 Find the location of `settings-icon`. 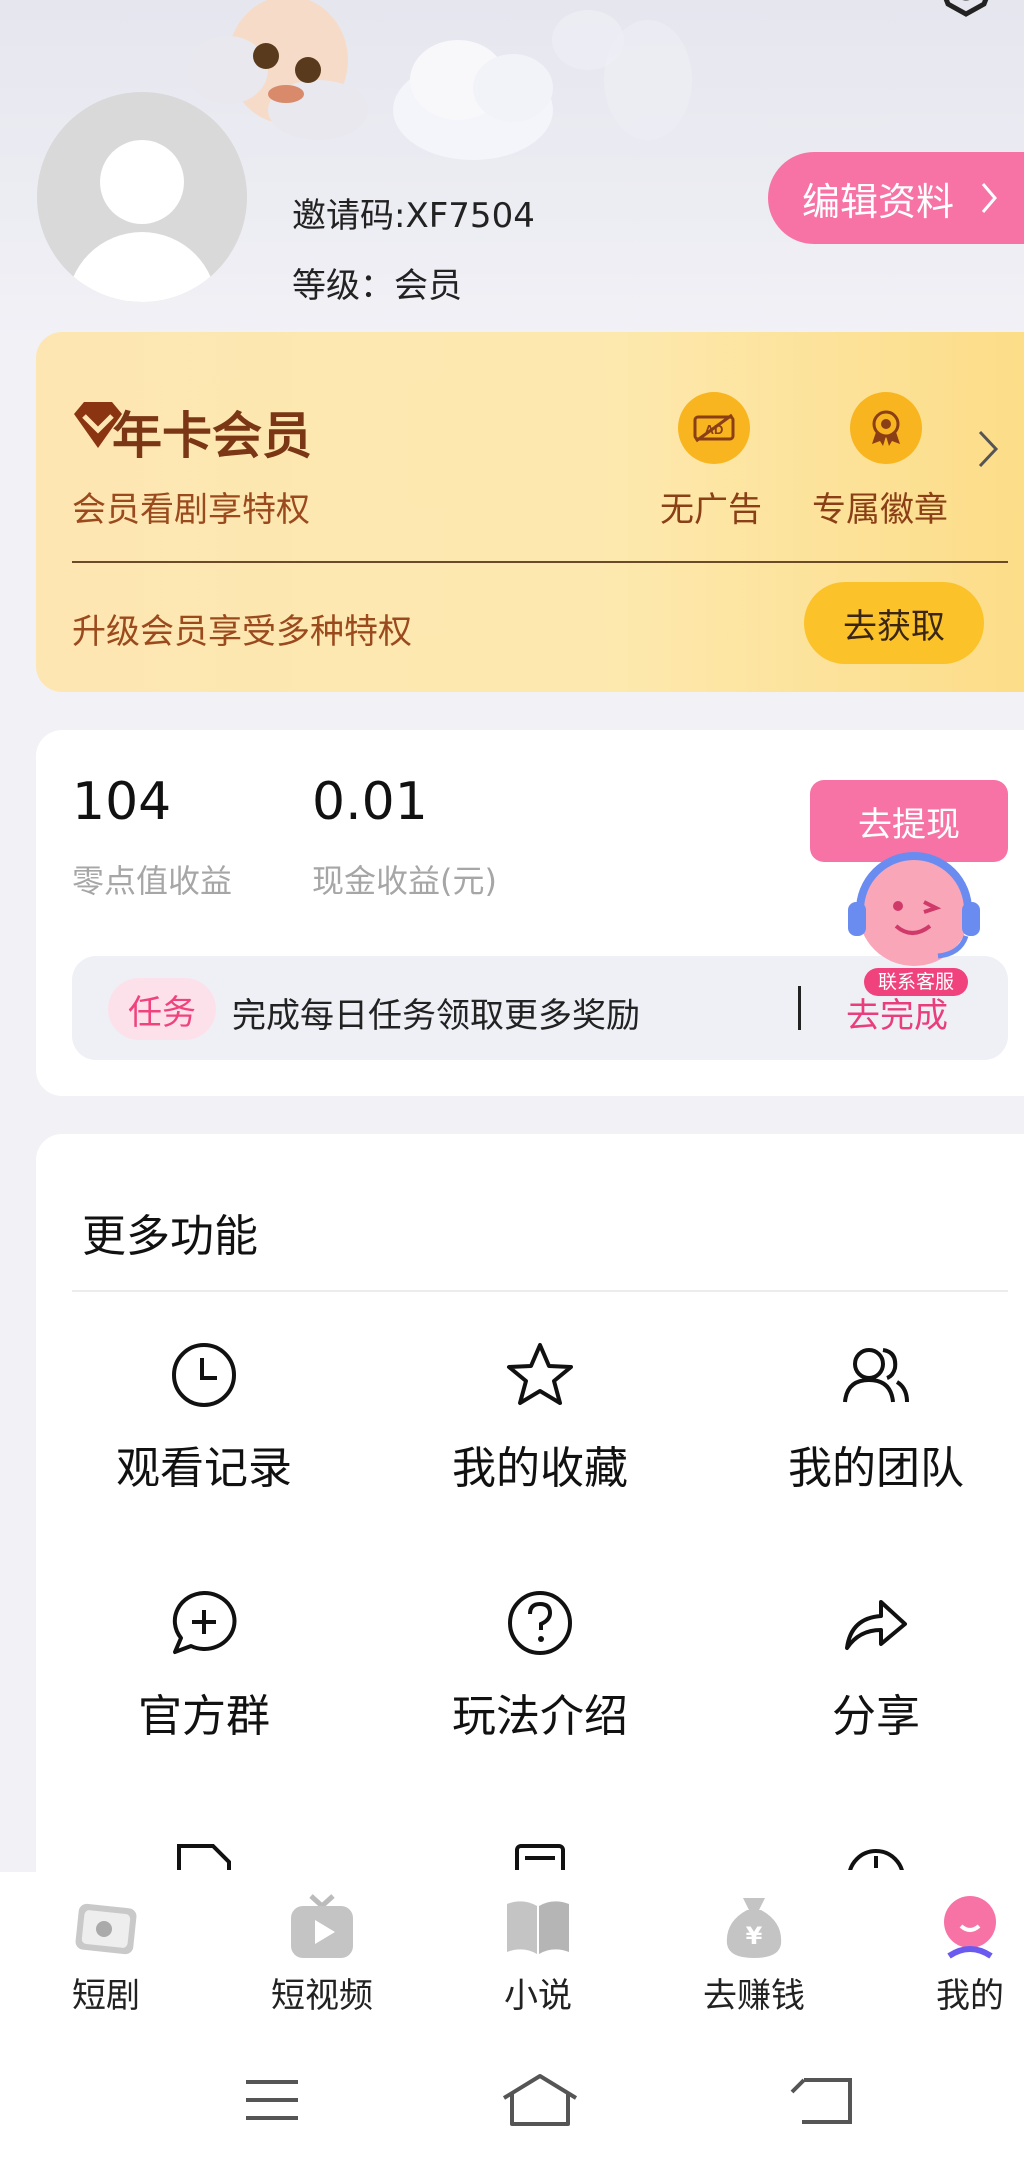

settings-icon is located at coordinates (966, 14).